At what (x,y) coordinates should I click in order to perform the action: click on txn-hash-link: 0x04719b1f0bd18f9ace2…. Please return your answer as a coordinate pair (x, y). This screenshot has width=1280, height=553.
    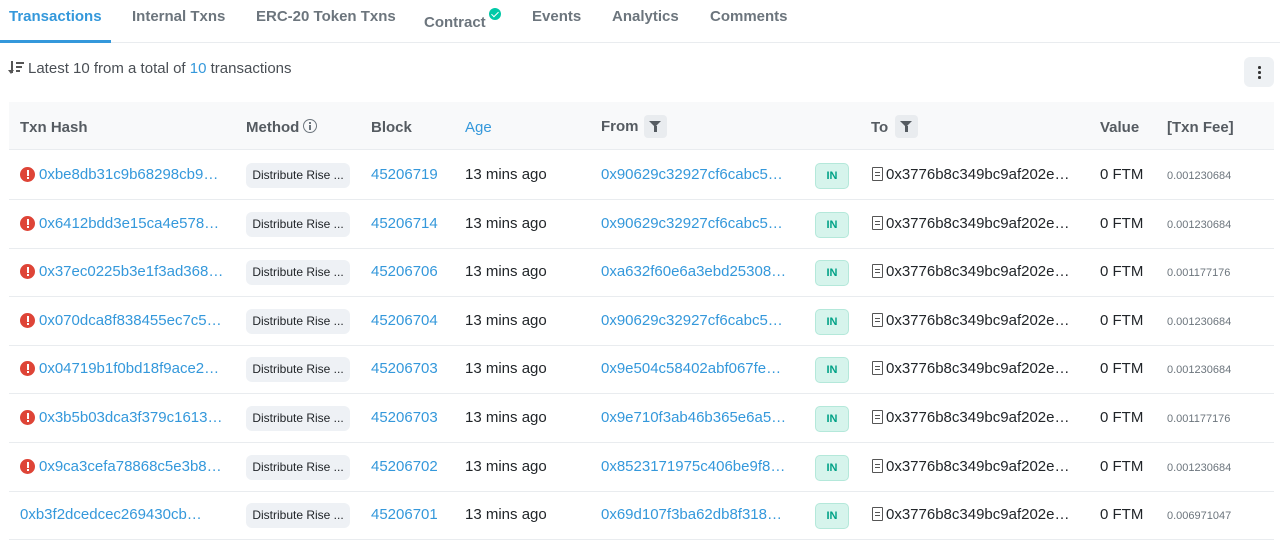
    Looking at the image, I should click on (129, 368).